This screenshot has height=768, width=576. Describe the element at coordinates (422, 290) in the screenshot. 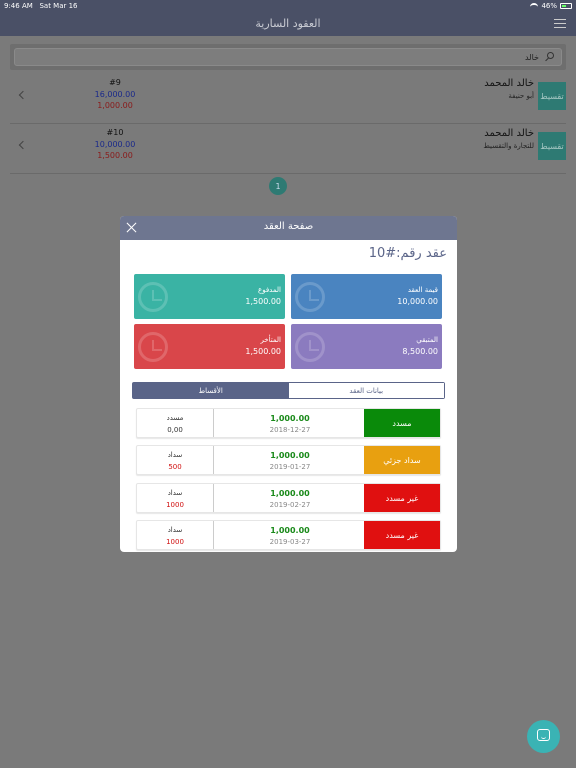

I see `card-label: قيمة العقد` at that location.